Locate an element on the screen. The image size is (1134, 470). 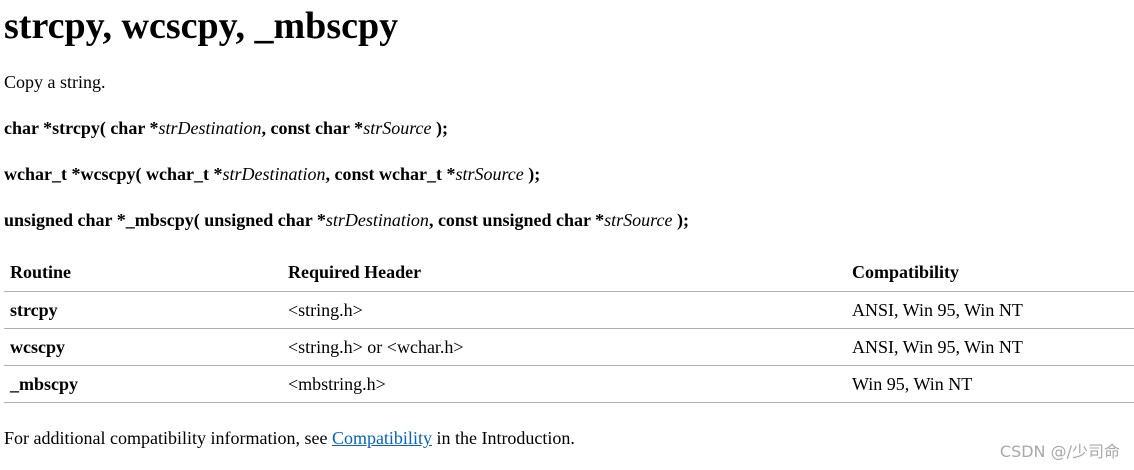
routine-cell: wcscpy is located at coordinates (143, 347).